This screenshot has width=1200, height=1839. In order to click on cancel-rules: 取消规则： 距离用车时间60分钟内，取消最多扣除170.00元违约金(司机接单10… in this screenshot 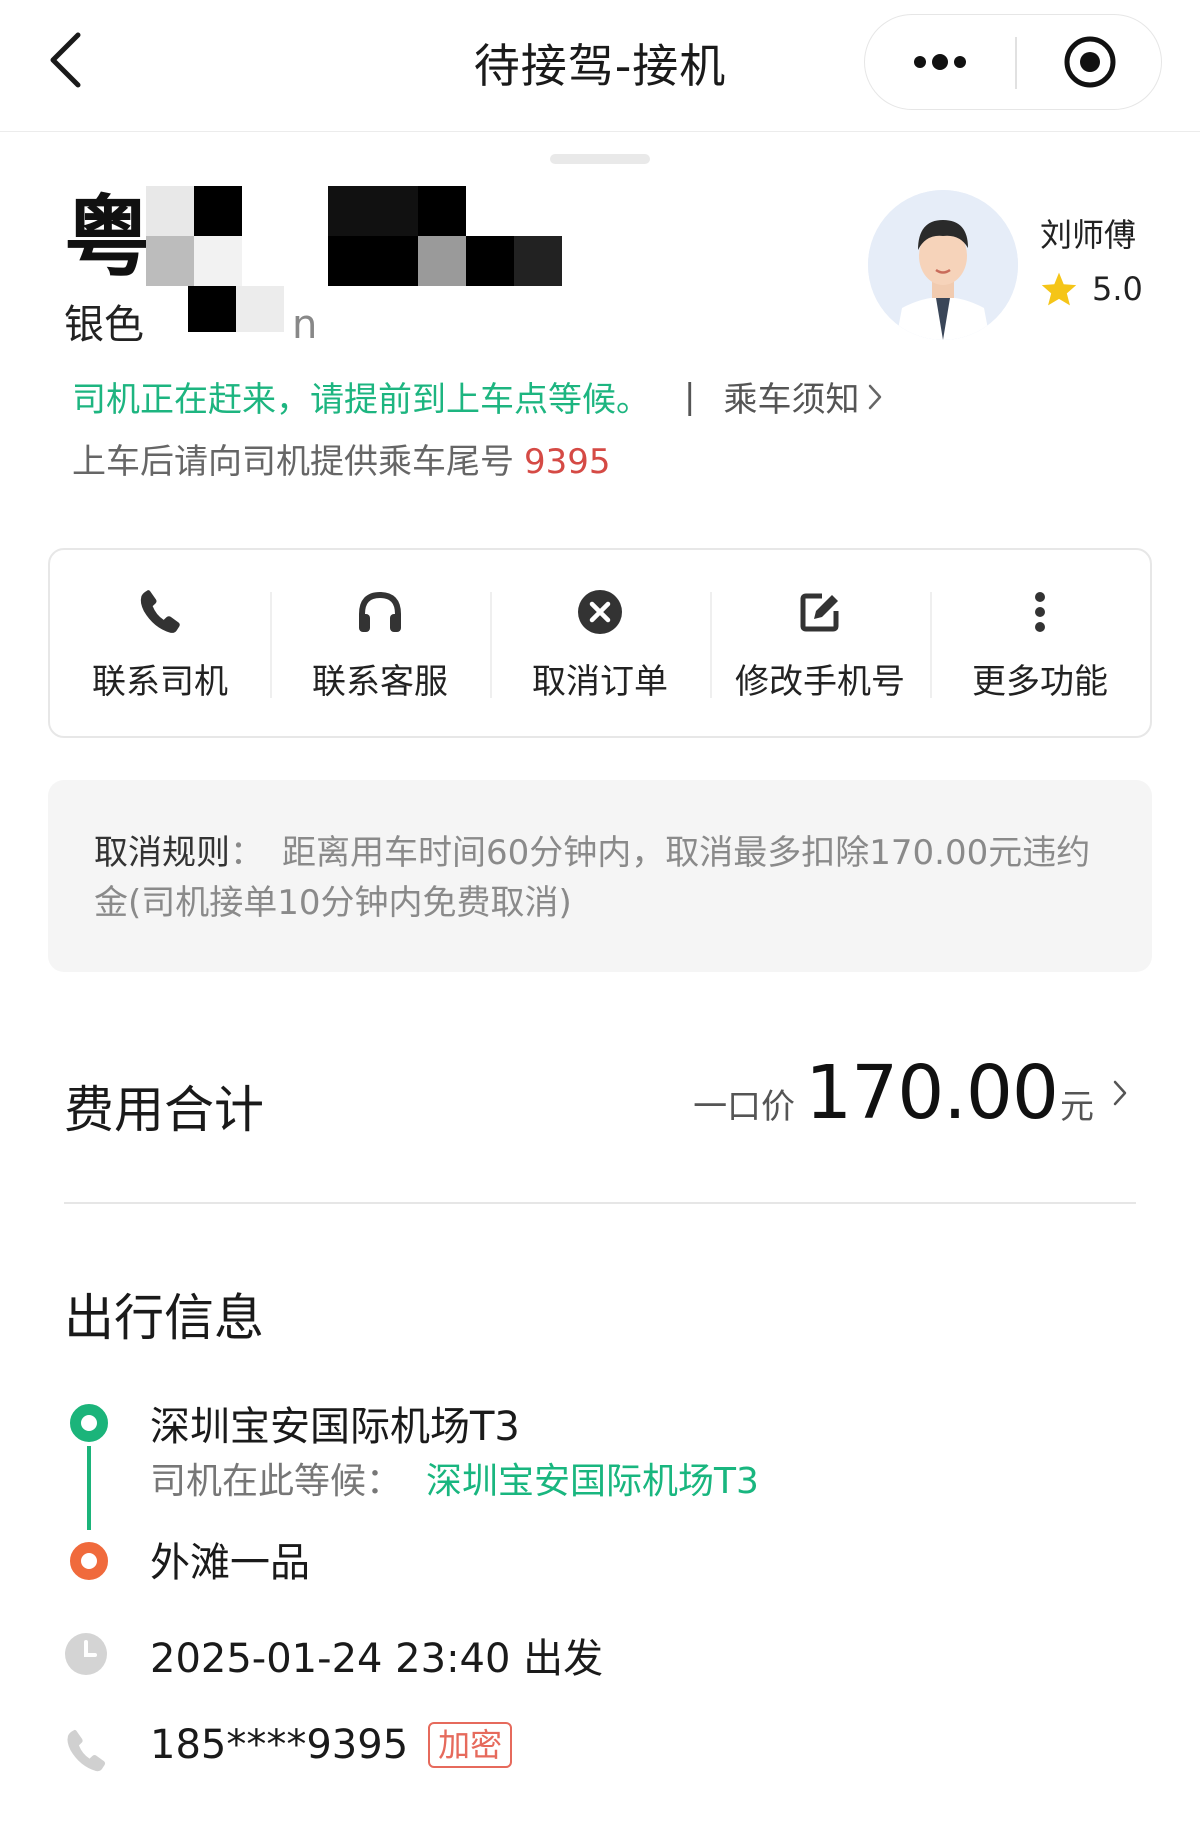, I will do `click(600, 876)`.